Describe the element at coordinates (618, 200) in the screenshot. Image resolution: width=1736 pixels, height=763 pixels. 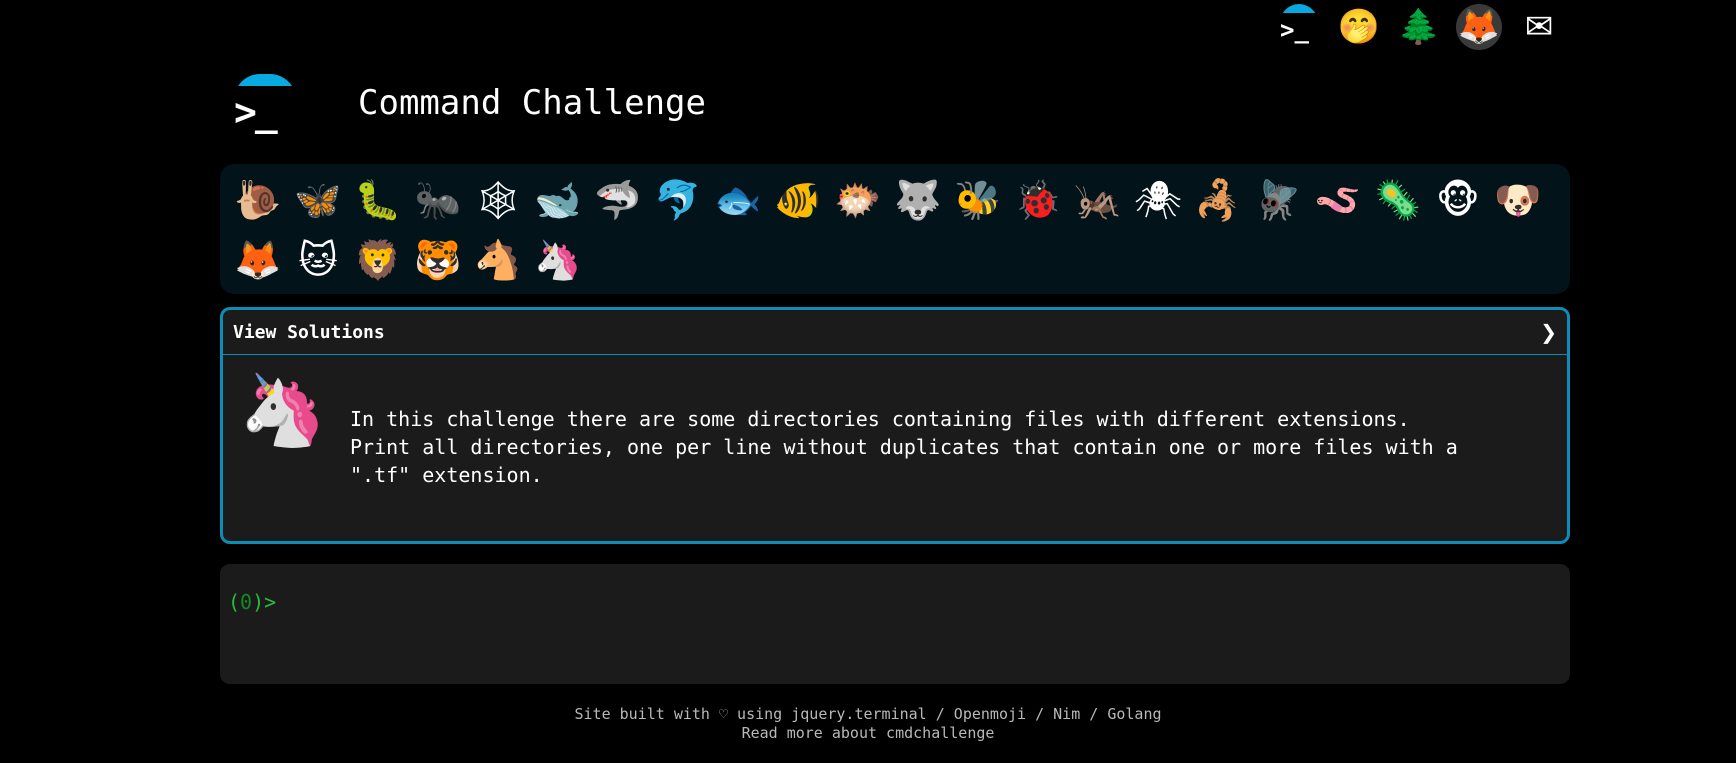
I see `shark-icon: 🦈` at that location.